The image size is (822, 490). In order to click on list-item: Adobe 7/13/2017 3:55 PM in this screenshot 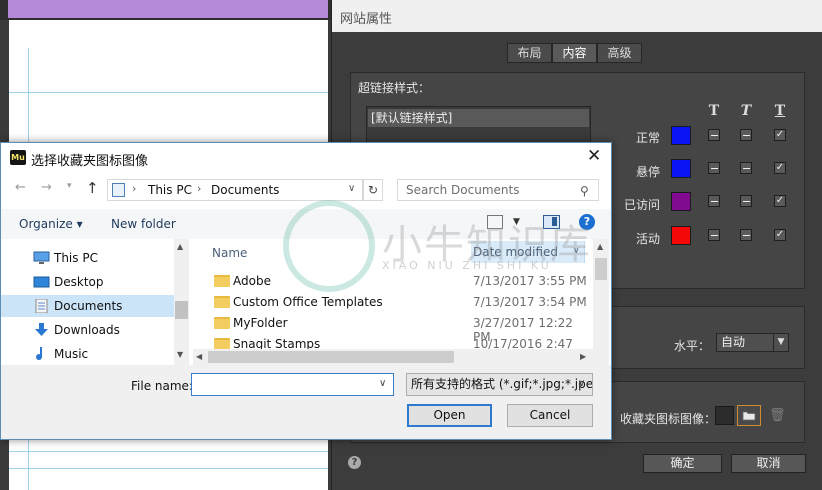, I will do `click(398, 282)`.